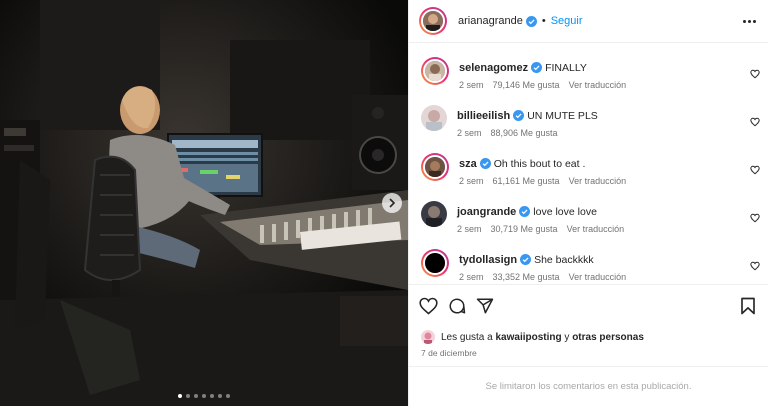 The width and height of the screenshot is (768, 406). What do you see at coordinates (488, 260) in the screenshot?
I see `comment-username: tydollasign` at bounding box center [488, 260].